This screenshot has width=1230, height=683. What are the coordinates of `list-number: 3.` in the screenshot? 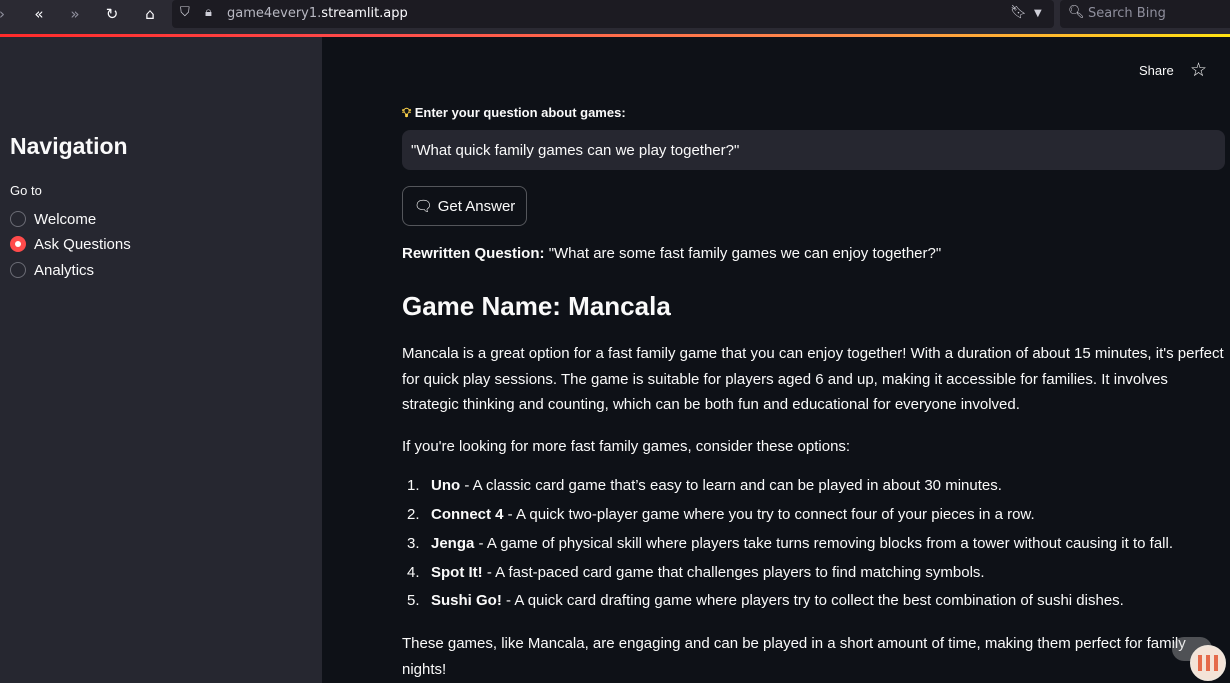 It's located at (413, 543).